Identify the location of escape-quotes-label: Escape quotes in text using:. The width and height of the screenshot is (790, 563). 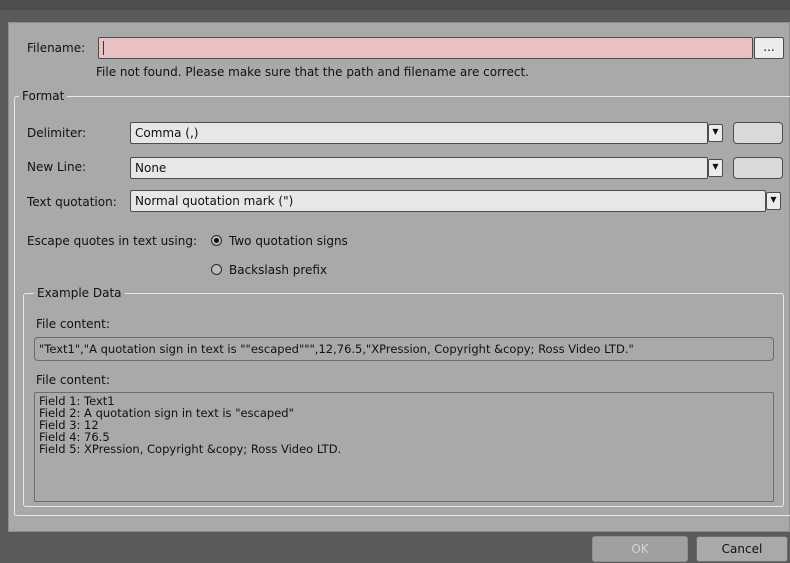
(112, 241).